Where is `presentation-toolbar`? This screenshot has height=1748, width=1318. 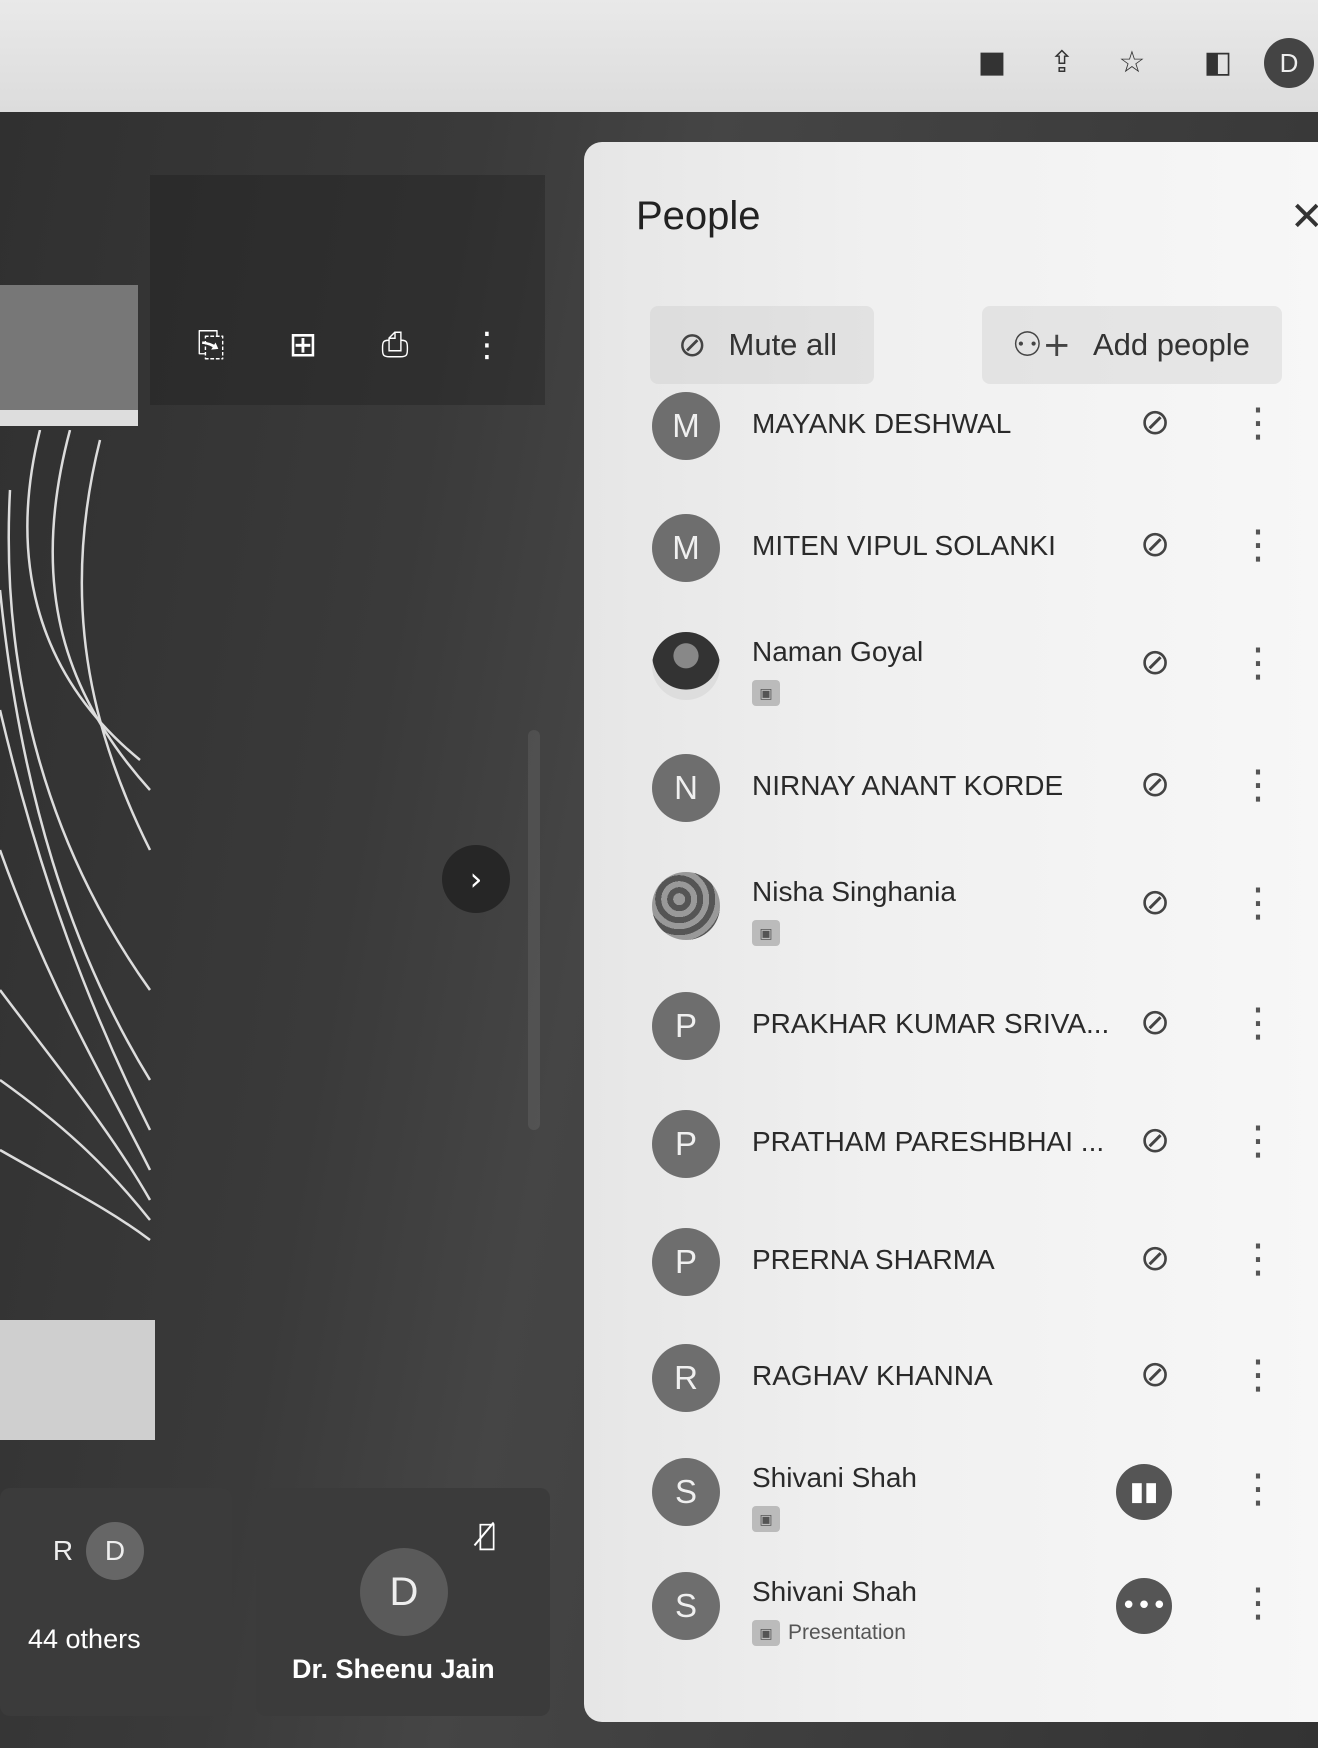 presentation-toolbar is located at coordinates (347, 290).